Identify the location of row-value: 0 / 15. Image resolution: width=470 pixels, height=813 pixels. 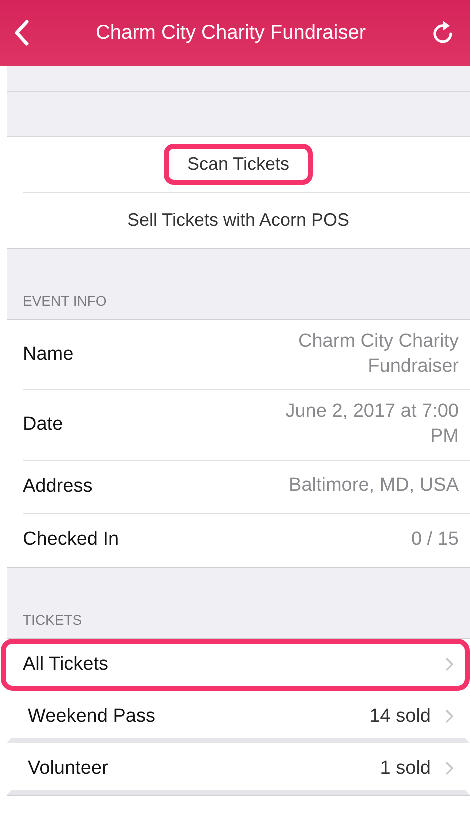
(435, 540).